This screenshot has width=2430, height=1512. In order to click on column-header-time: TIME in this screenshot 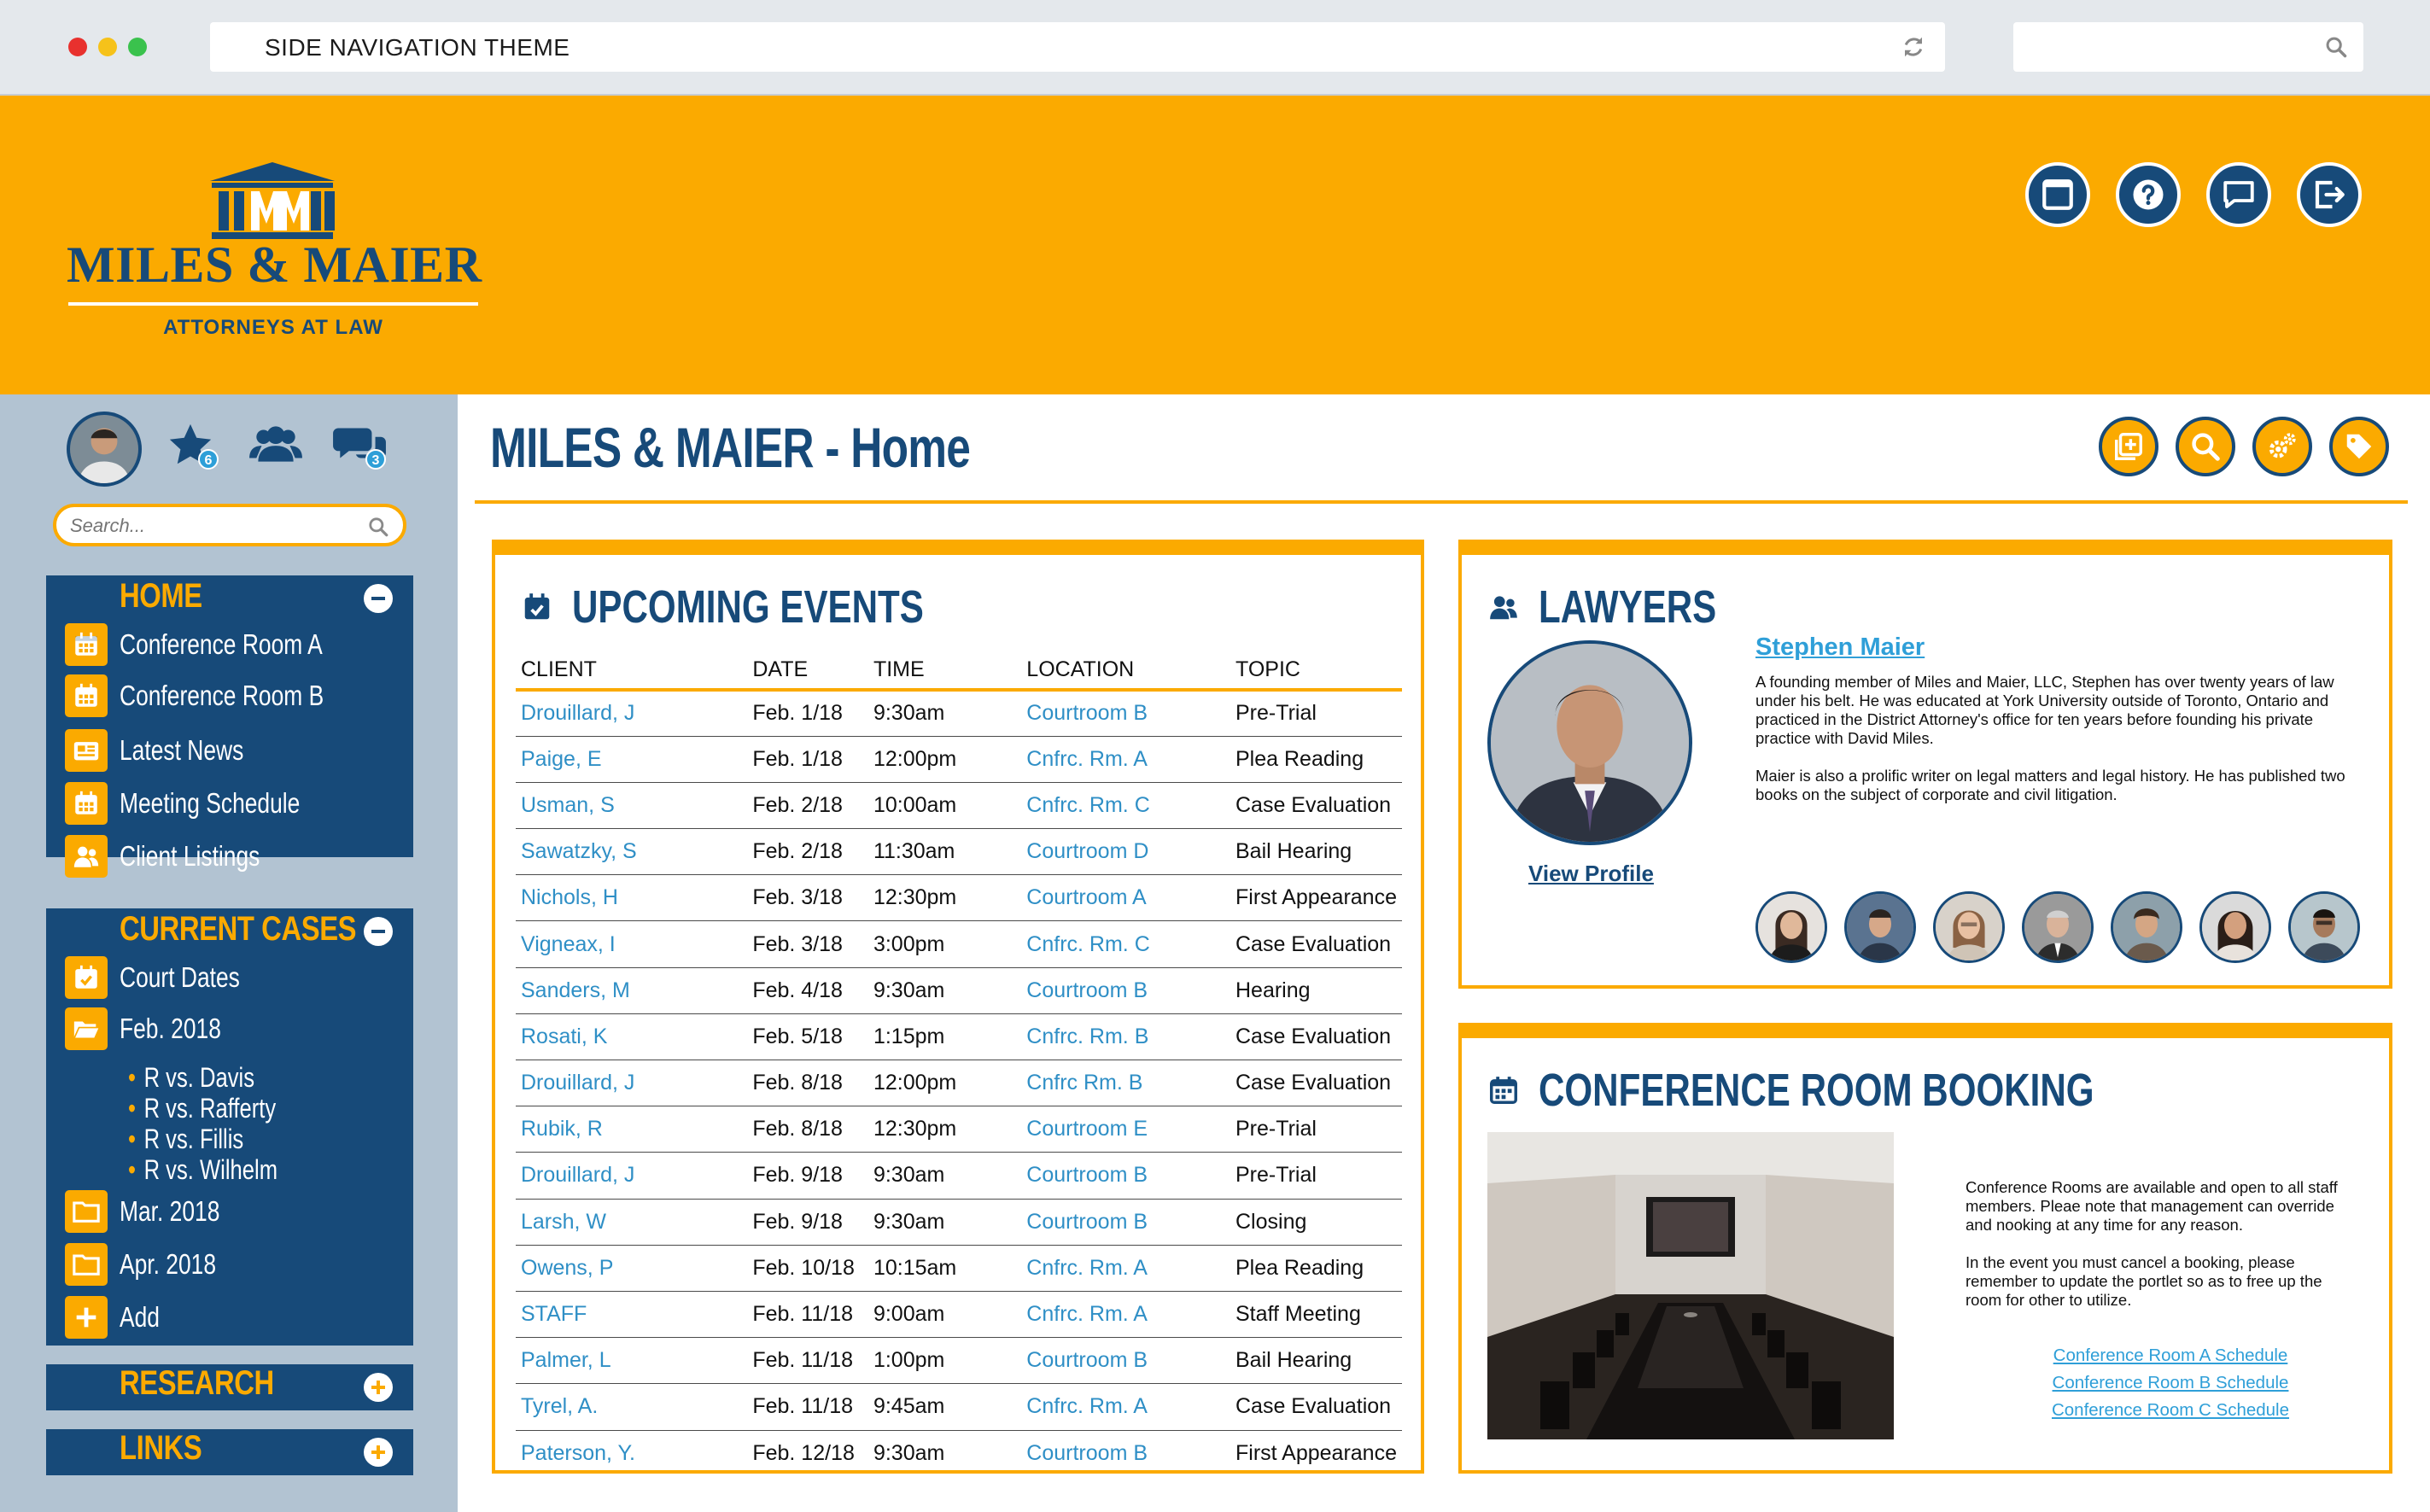, I will do `click(945, 671)`.